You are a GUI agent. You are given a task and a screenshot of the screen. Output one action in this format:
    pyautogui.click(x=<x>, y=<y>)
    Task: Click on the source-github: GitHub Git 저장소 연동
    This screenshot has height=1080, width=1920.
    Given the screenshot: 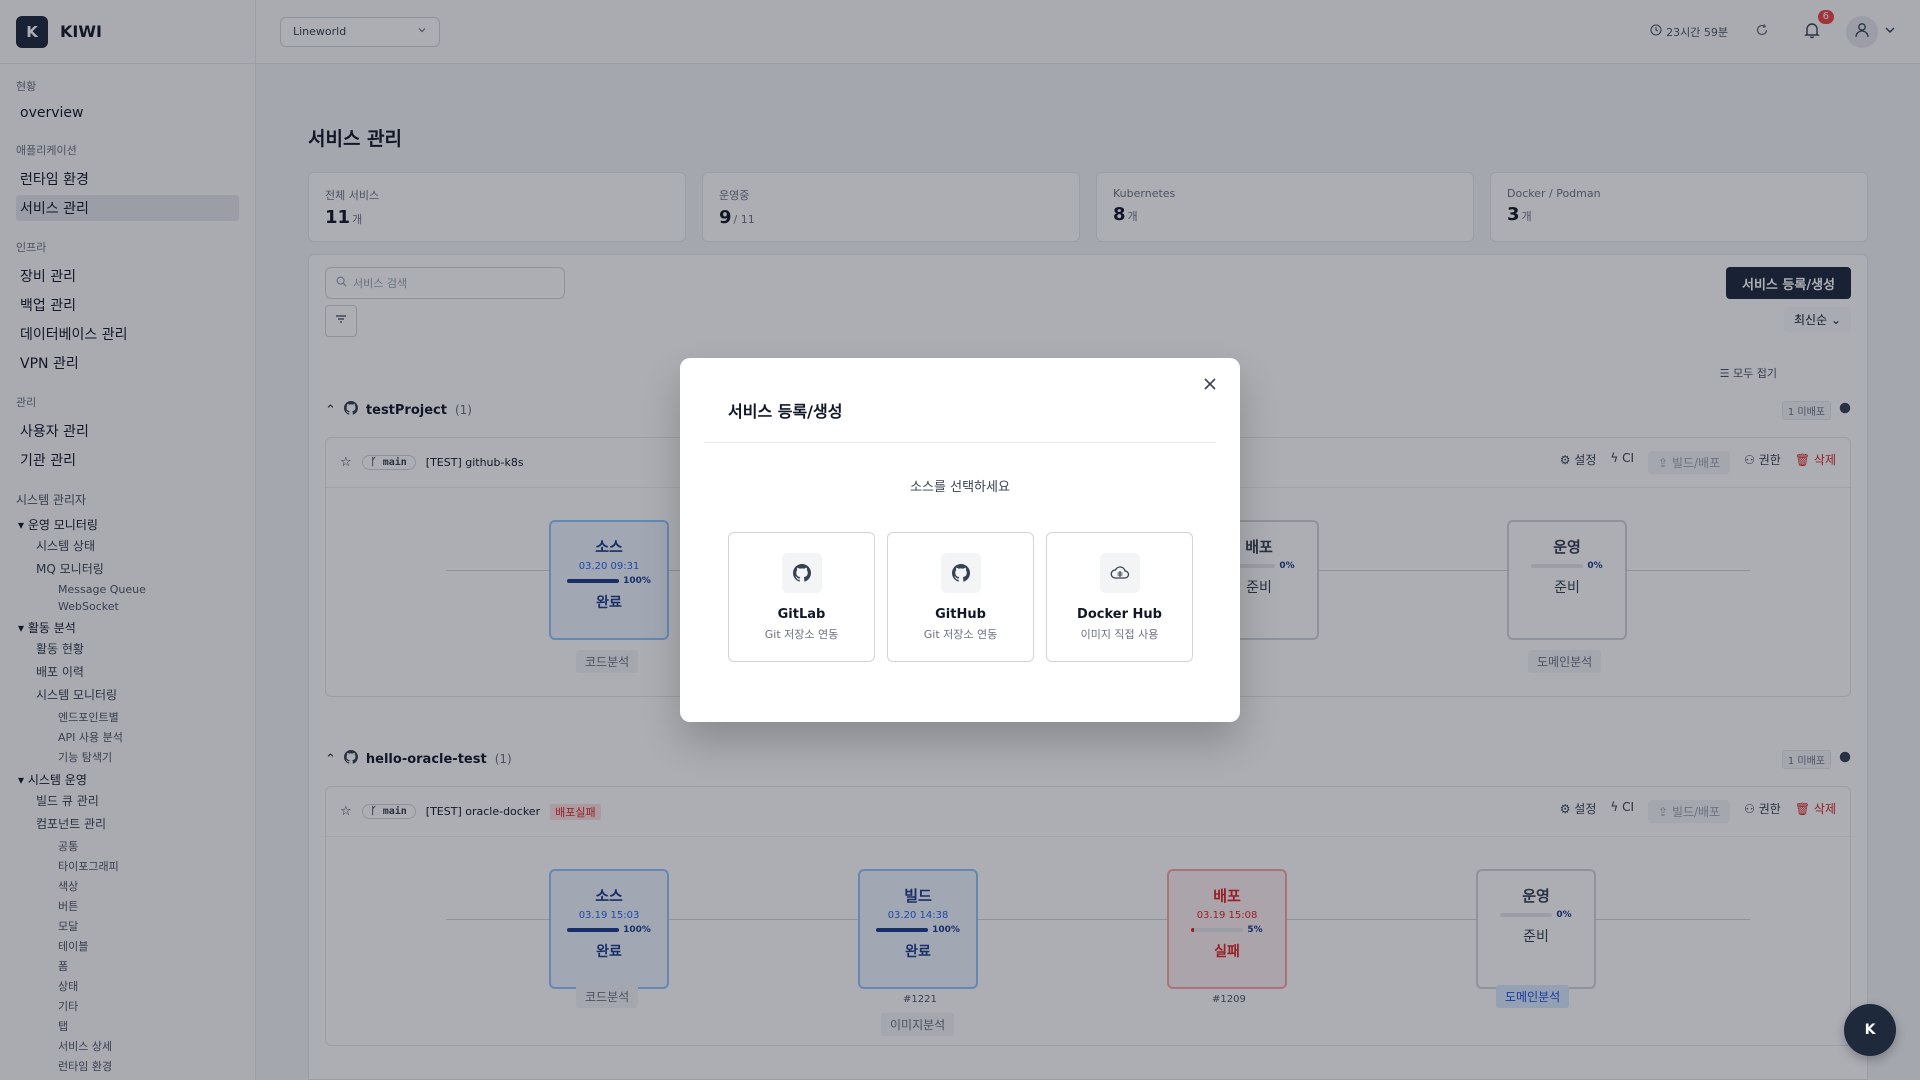 What is the action you would take?
    pyautogui.click(x=960, y=597)
    